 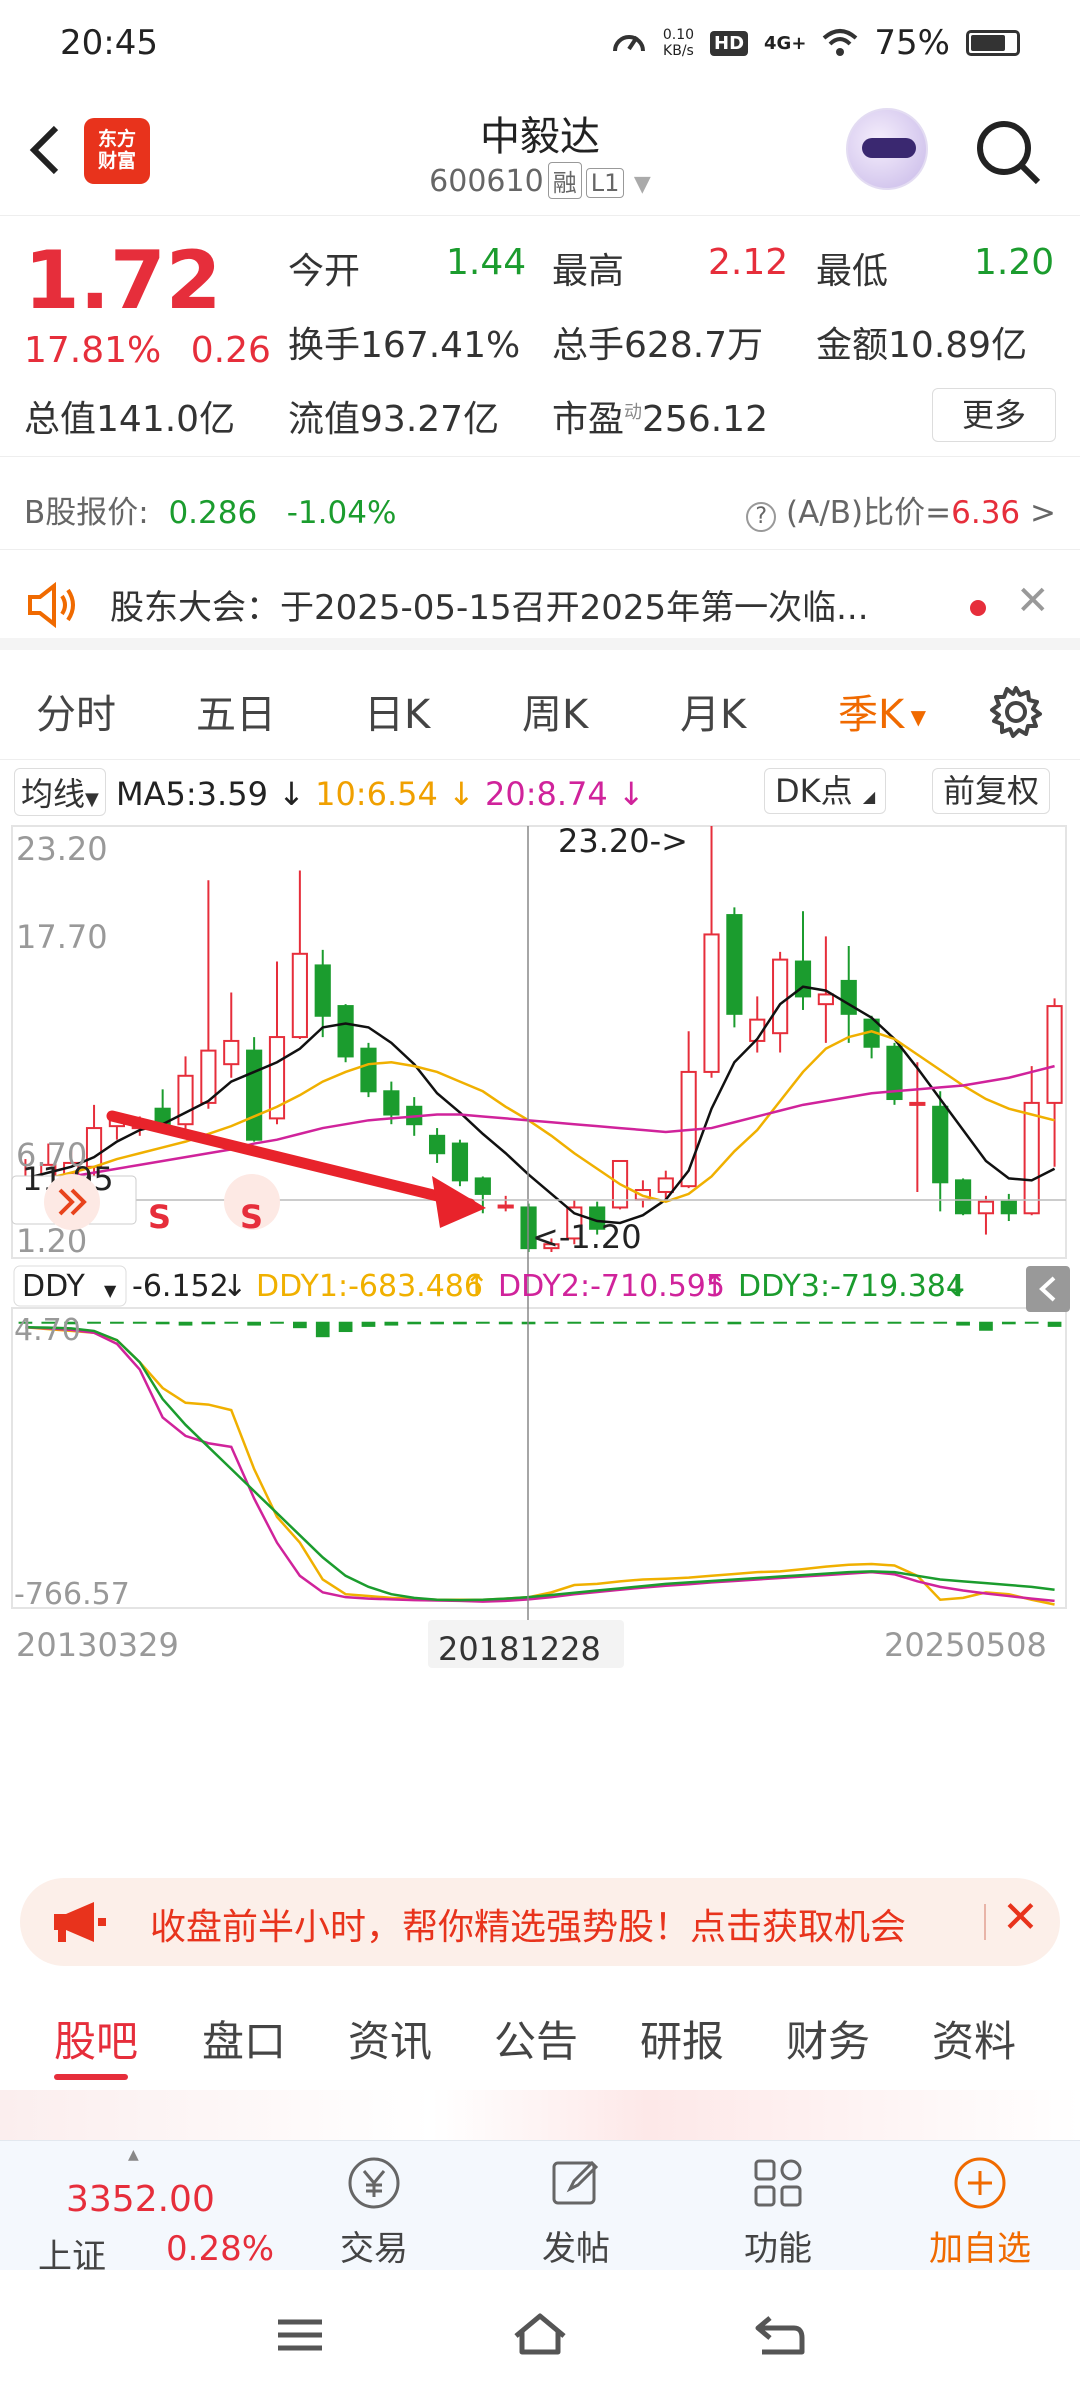 What do you see at coordinates (828, 2038) in the screenshot?
I see `tab-finance: 财务` at bounding box center [828, 2038].